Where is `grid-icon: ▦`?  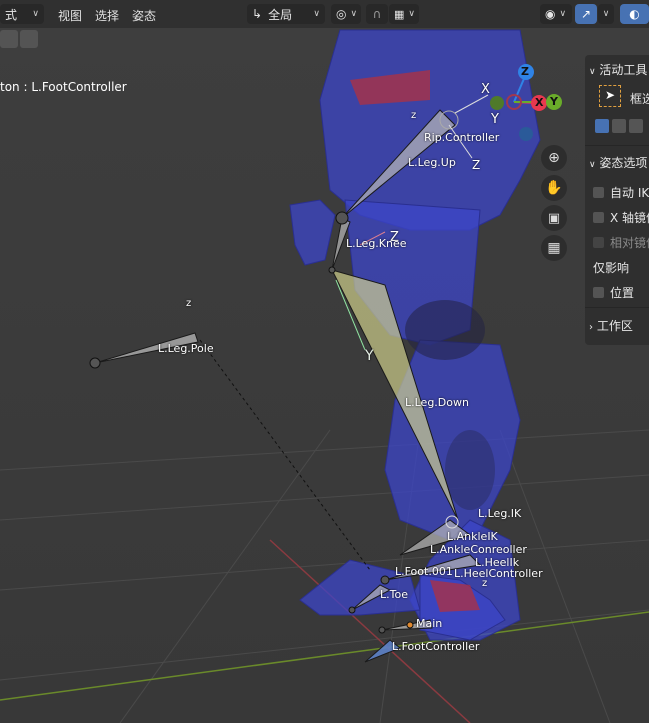 grid-icon: ▦ is located at coordinates (554, 248).